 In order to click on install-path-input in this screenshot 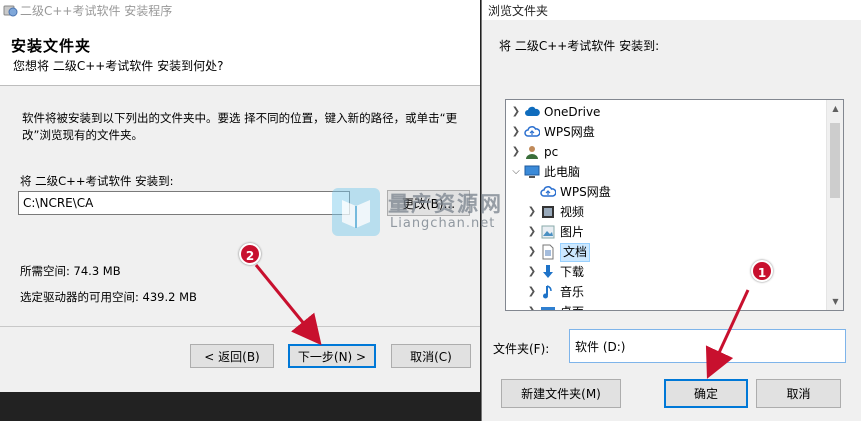, I will do `click(184, 203)`.